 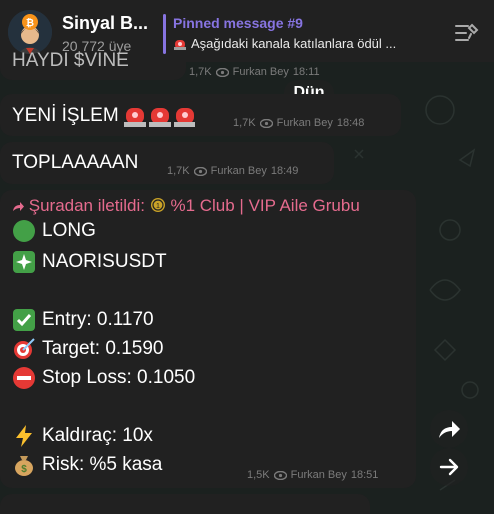 I want to click on forwarded-label: Şuradan iletildi:, so click(x=86, y=205).